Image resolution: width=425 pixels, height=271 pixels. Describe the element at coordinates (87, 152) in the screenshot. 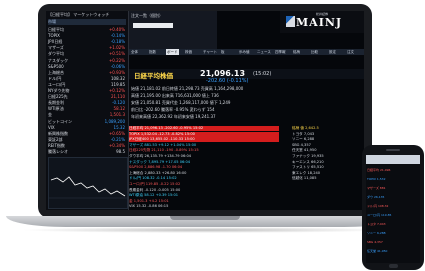

I see `market-row: 騰落レシオ 98.5` at that location.